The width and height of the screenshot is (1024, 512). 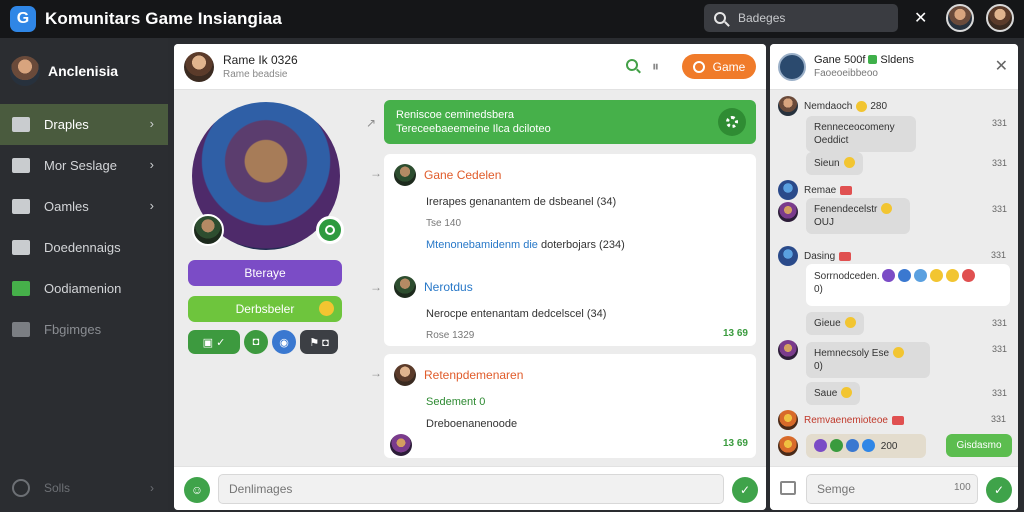 I want to click on message-time: 13 69, so click(x=735, y=333).